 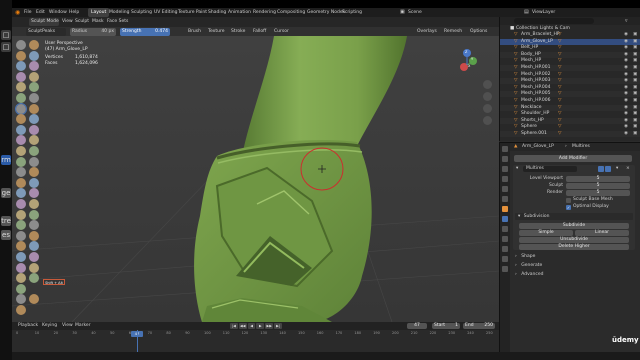 I want to click on linear-button: Linear, so click(x=602, y=233).